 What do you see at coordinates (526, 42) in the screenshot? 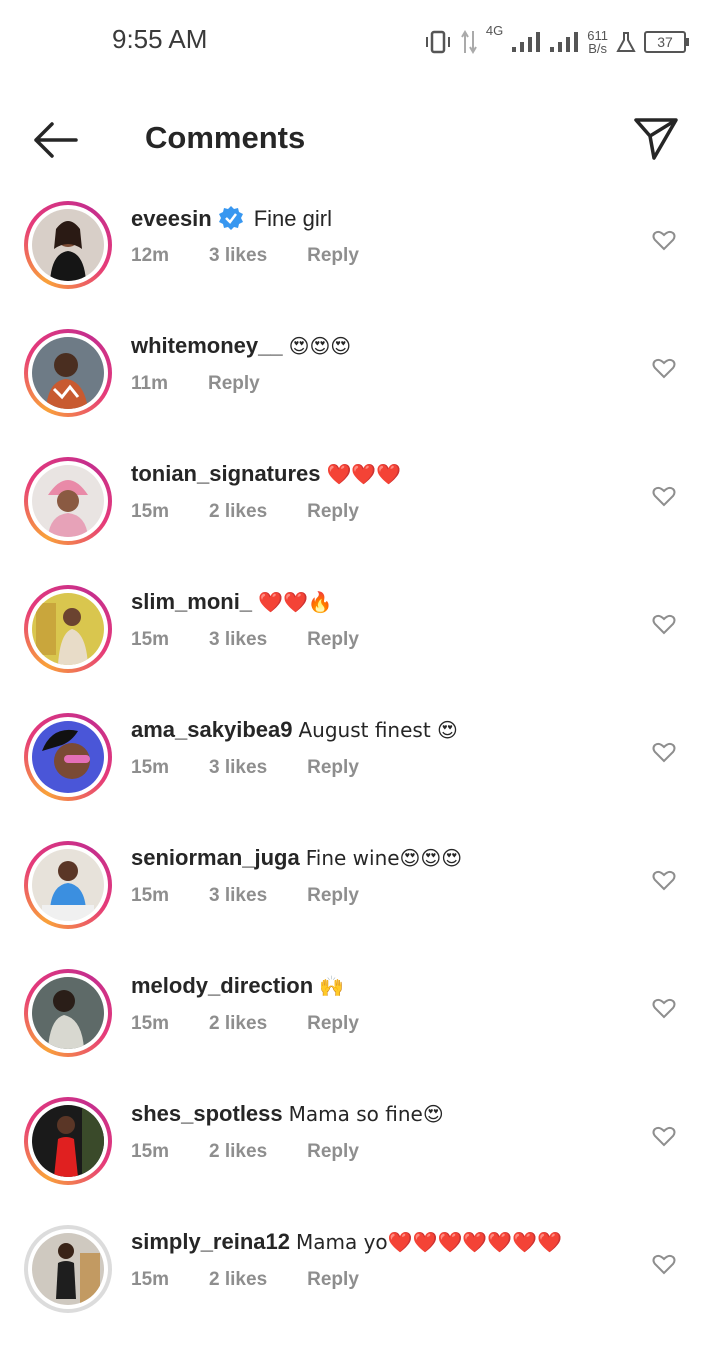
I see `signal-icon` at bounding box center [526, 42].